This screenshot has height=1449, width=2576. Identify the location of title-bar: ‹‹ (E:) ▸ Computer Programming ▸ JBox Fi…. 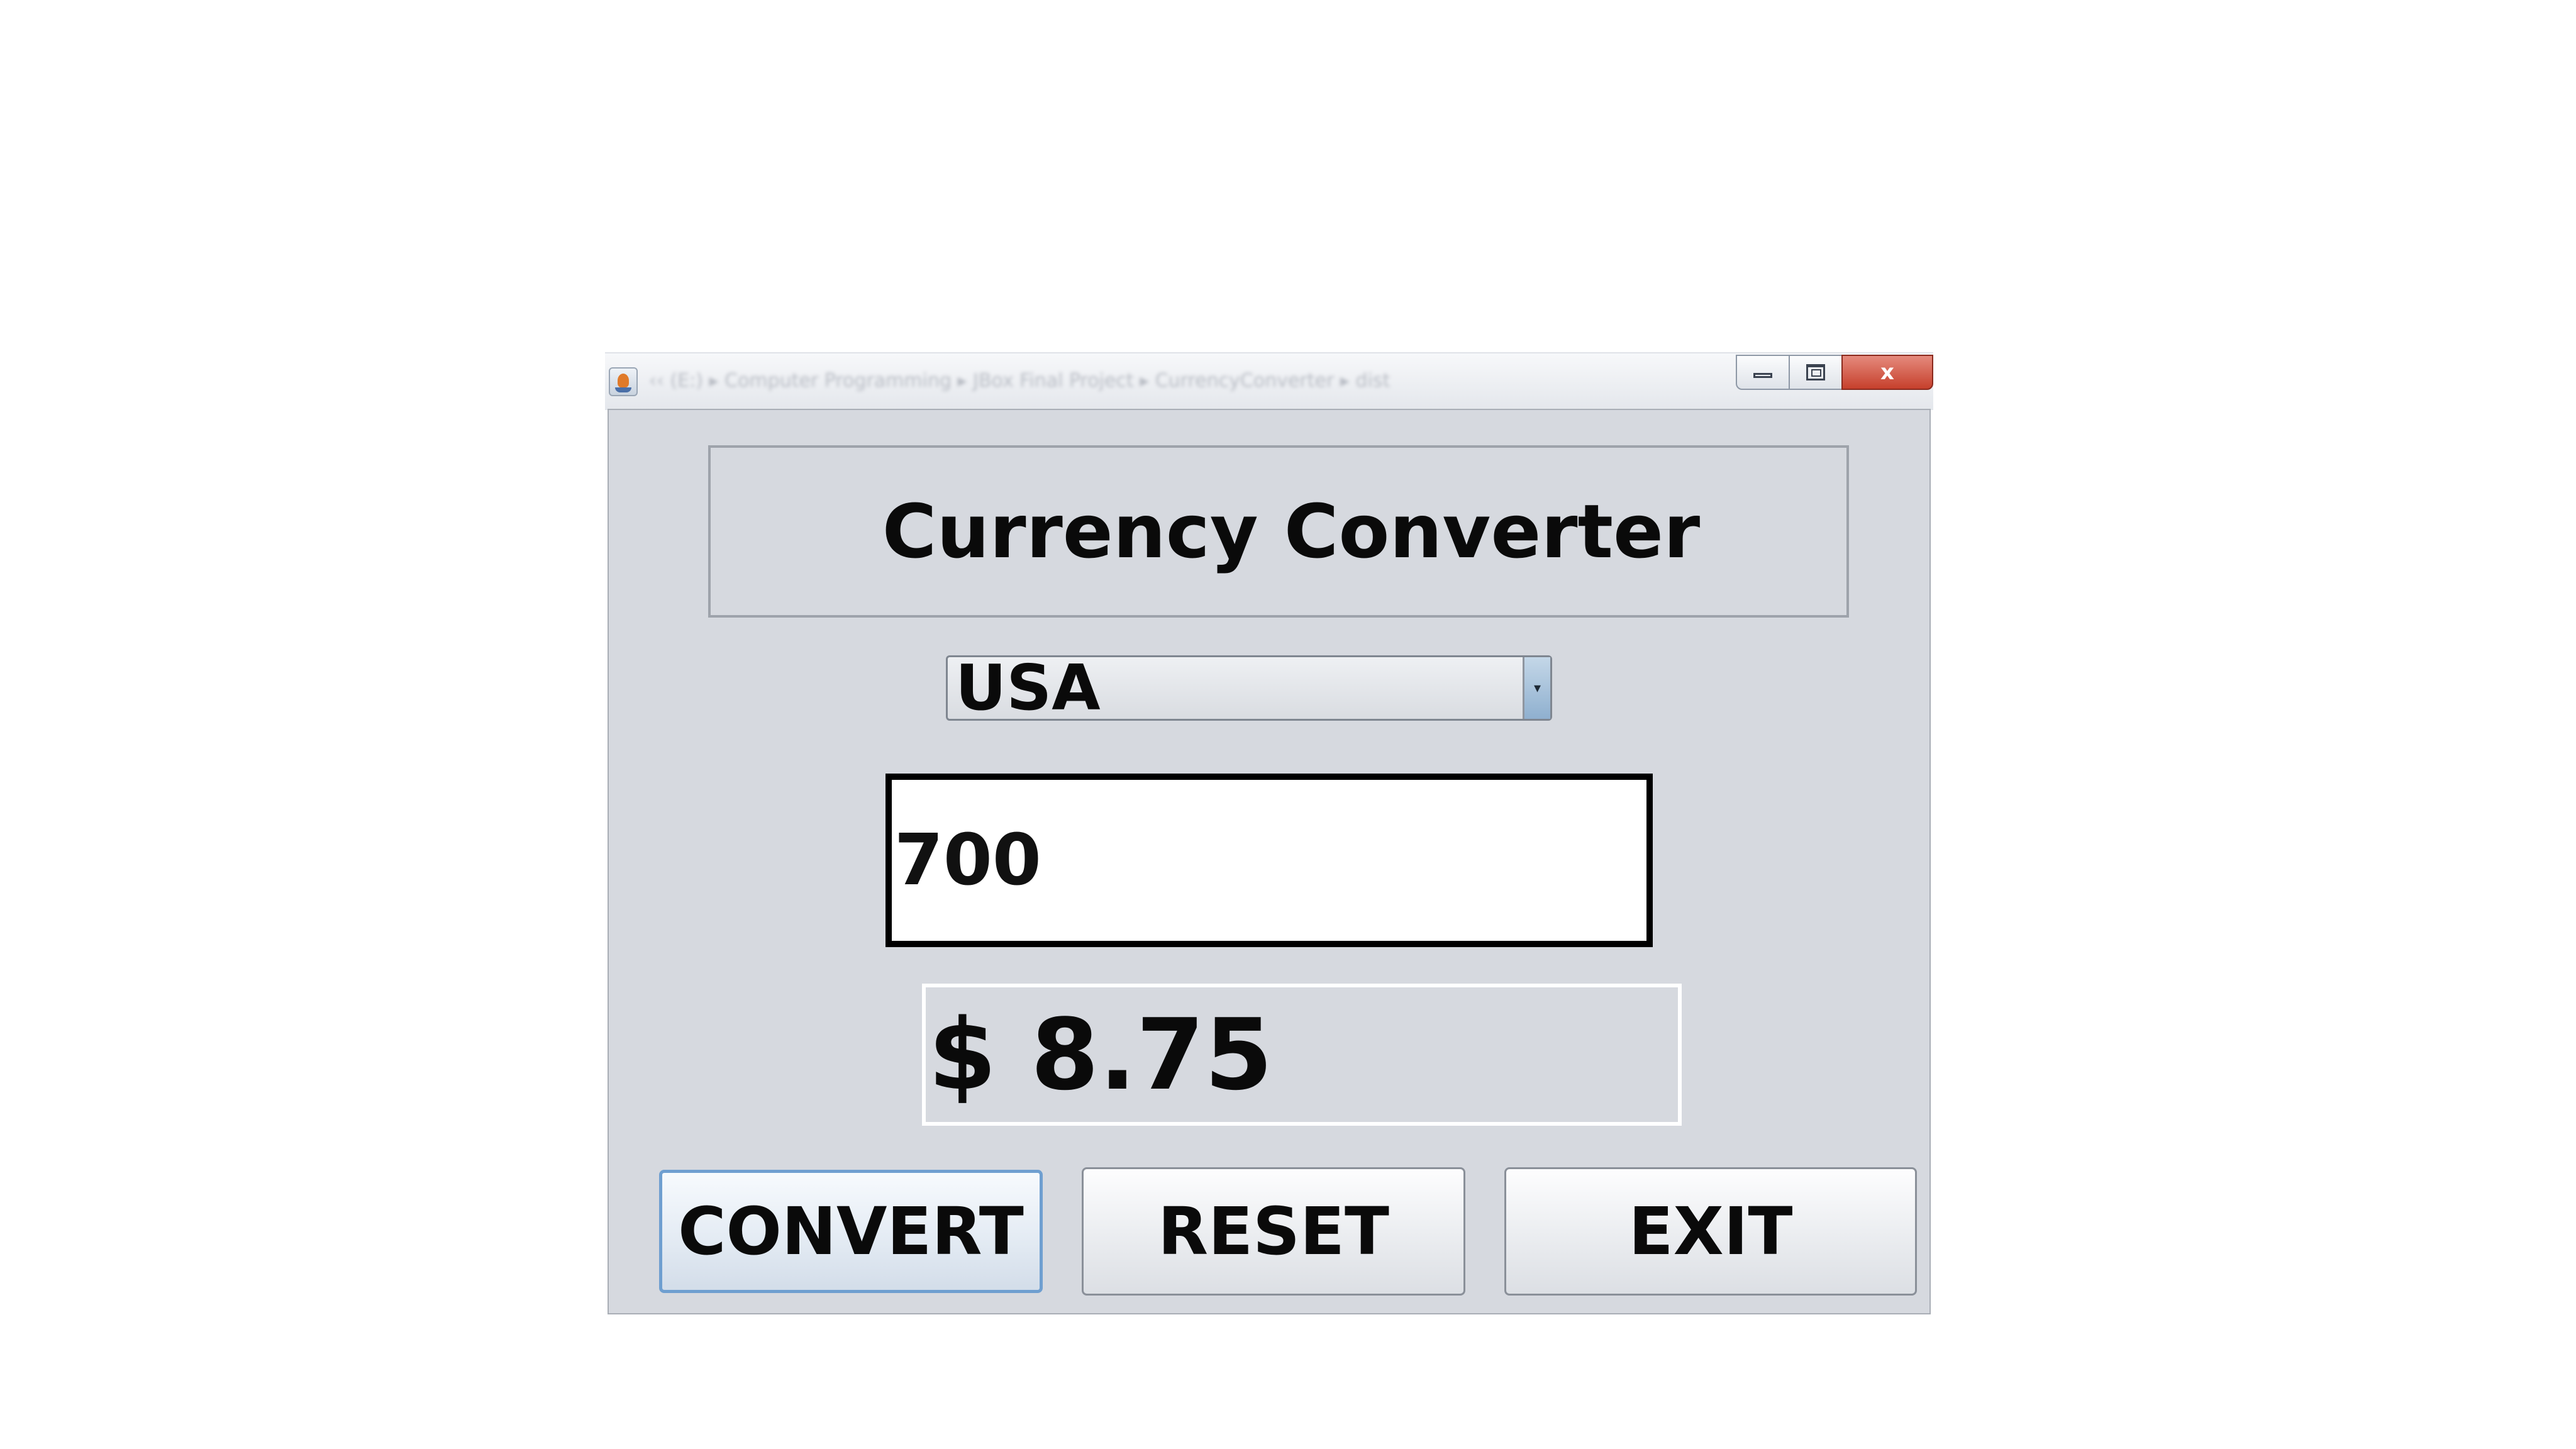
(1269, 381).